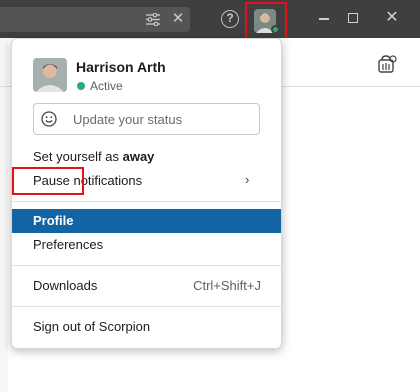  Describe the element at coordinates (53, 220) in the screenshot. I see `profile-label: Profile` at that location.